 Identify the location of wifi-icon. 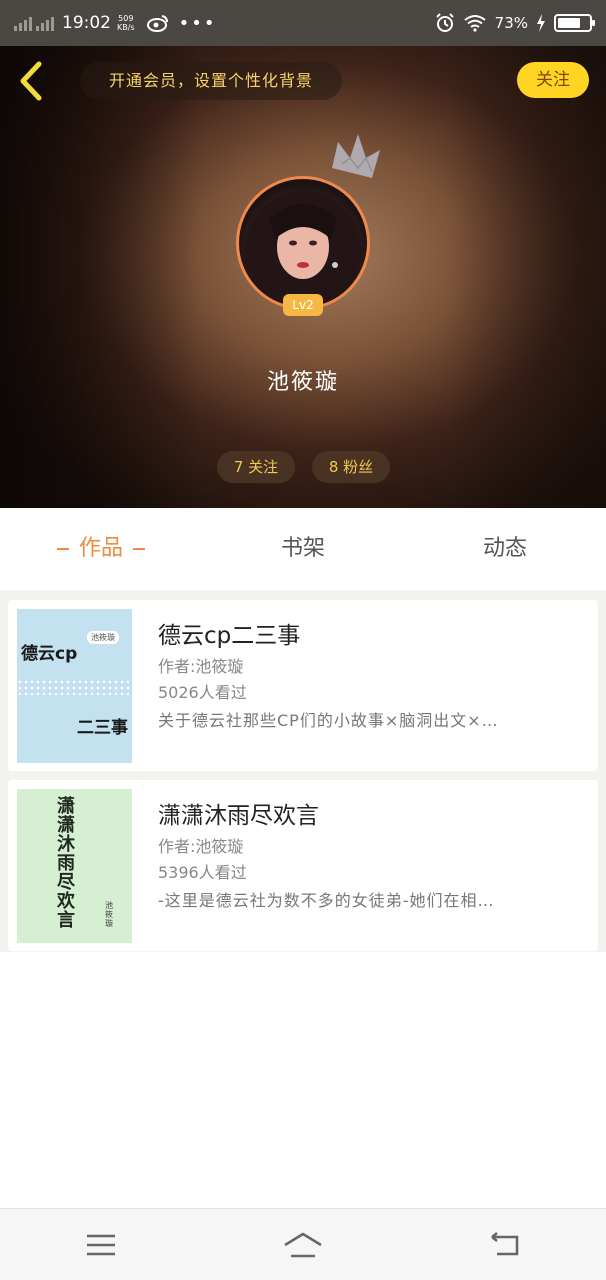
(475, 23).